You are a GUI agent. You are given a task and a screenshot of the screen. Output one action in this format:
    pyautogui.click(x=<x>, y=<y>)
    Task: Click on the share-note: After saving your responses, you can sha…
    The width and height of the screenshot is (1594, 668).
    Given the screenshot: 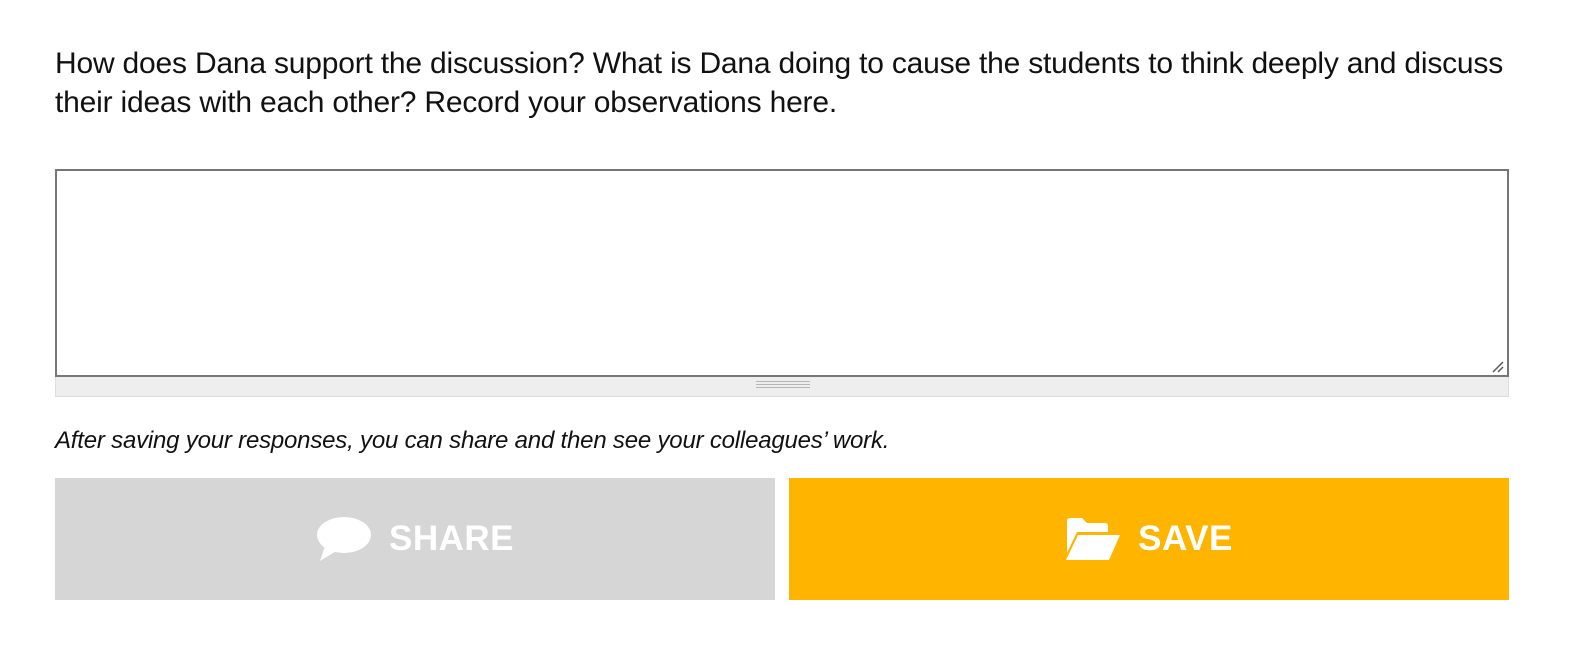 What is the action you would take?
    pyautogui.click(x=472, y=440)
    